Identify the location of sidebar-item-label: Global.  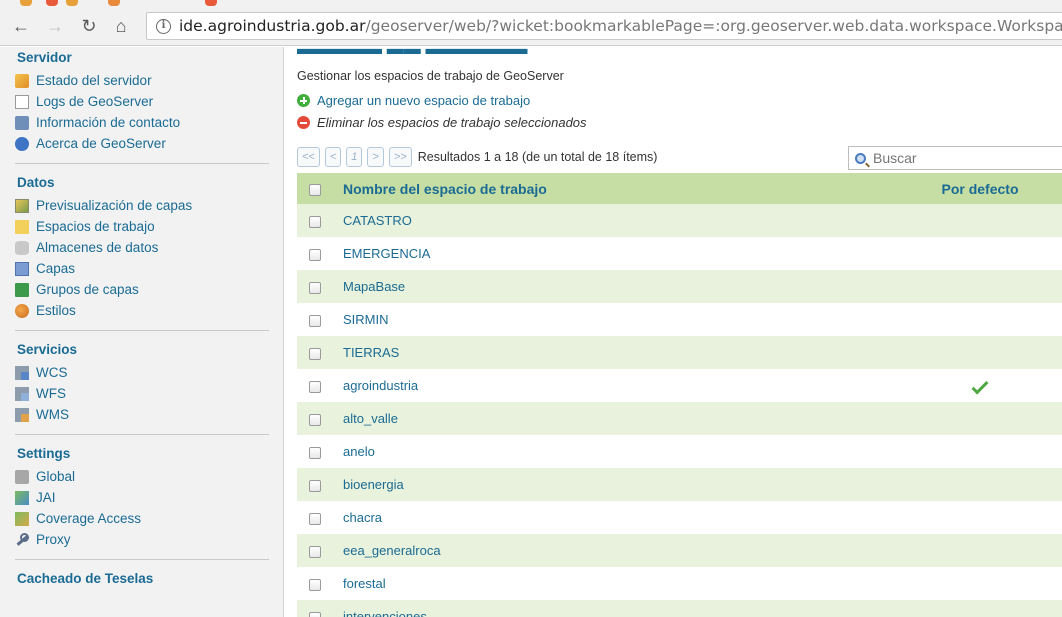
(56, 476).